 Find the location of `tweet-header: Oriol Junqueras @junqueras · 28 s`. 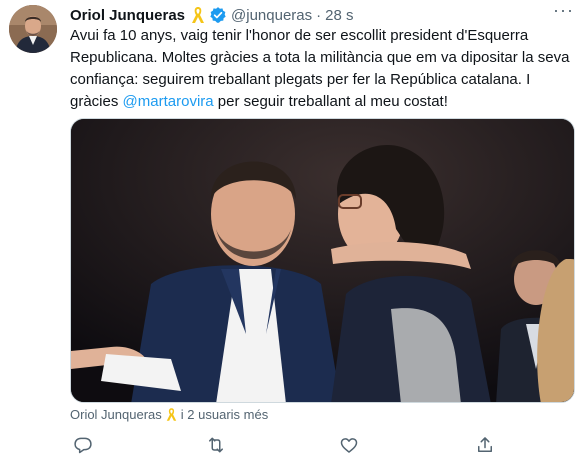

tweet-header: Oriol Junqueras @junqueras · 28 s is located at coordinates (322, 15).